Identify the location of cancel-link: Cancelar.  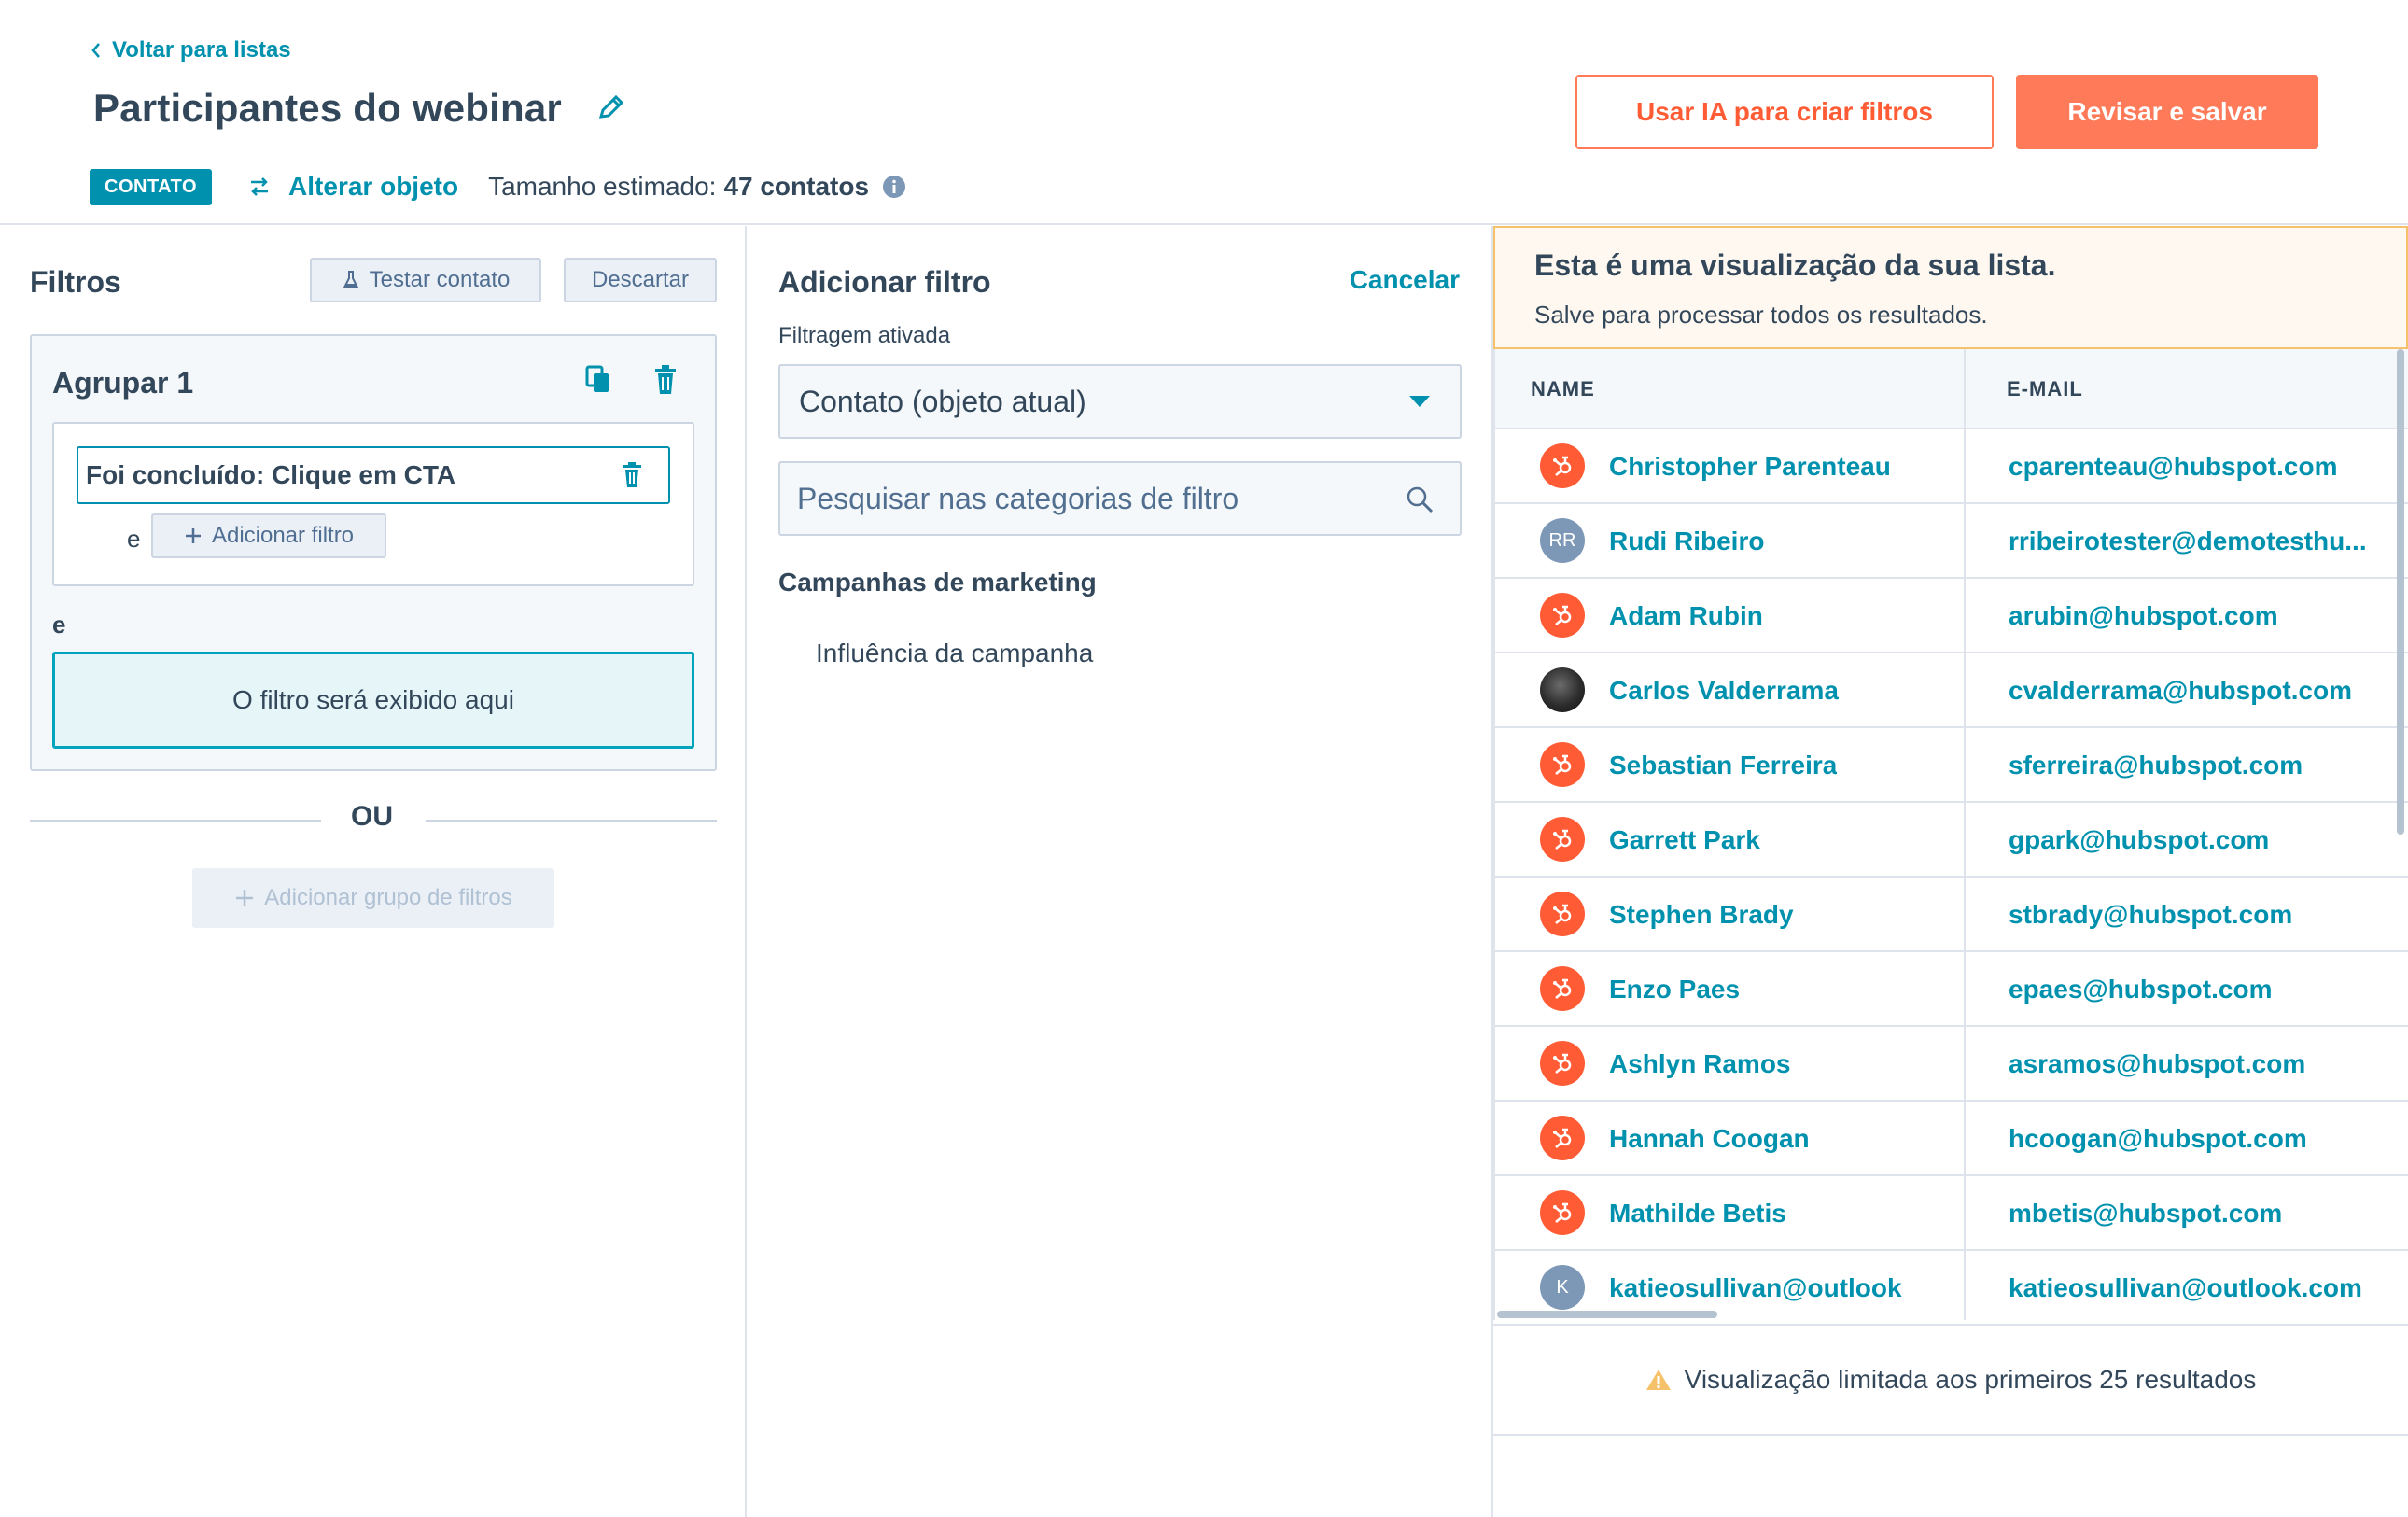
(1405, 280).